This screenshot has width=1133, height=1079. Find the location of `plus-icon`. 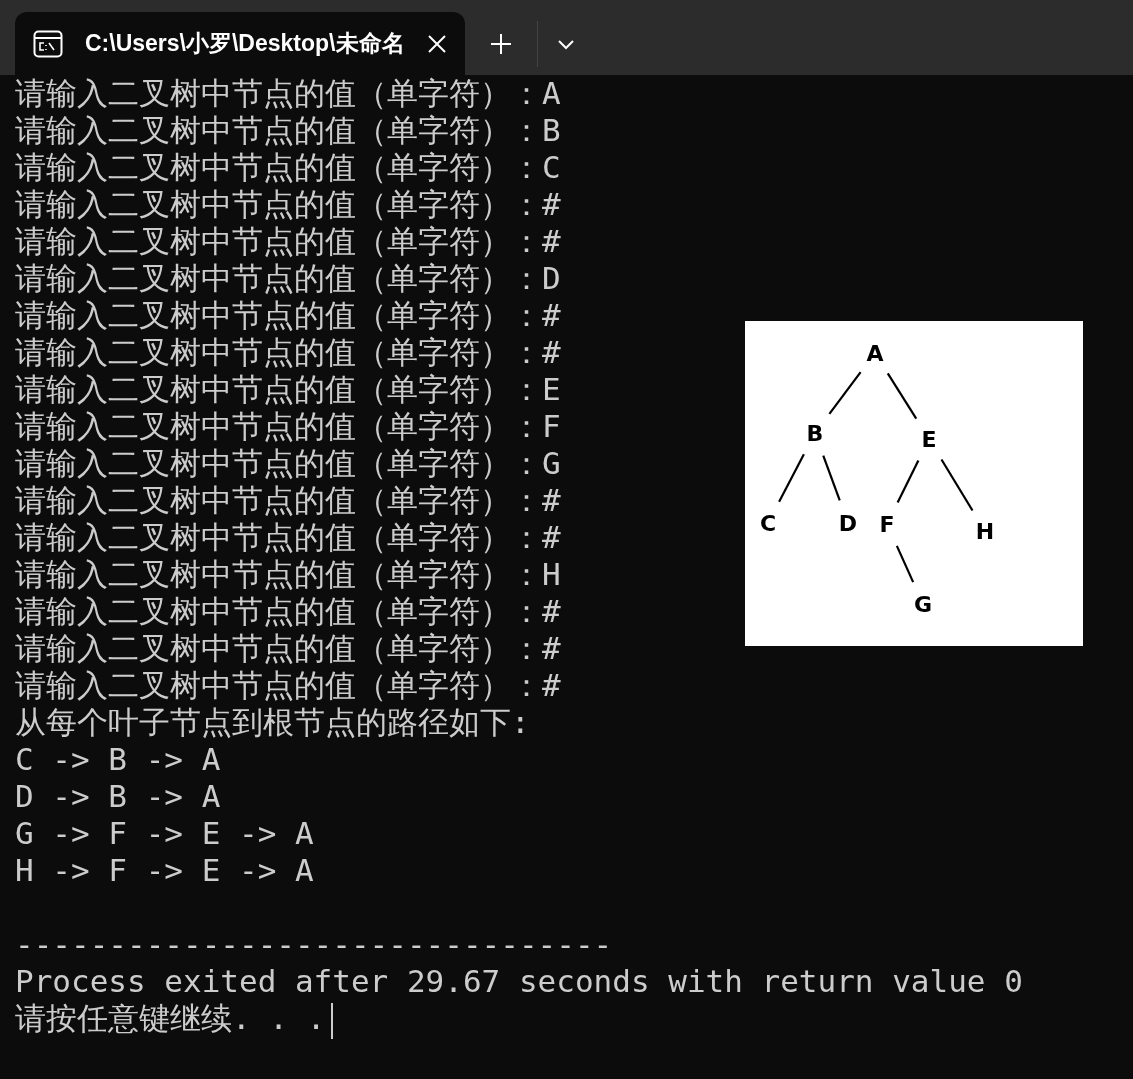

plus-icon is located at coordinates (501, 43).